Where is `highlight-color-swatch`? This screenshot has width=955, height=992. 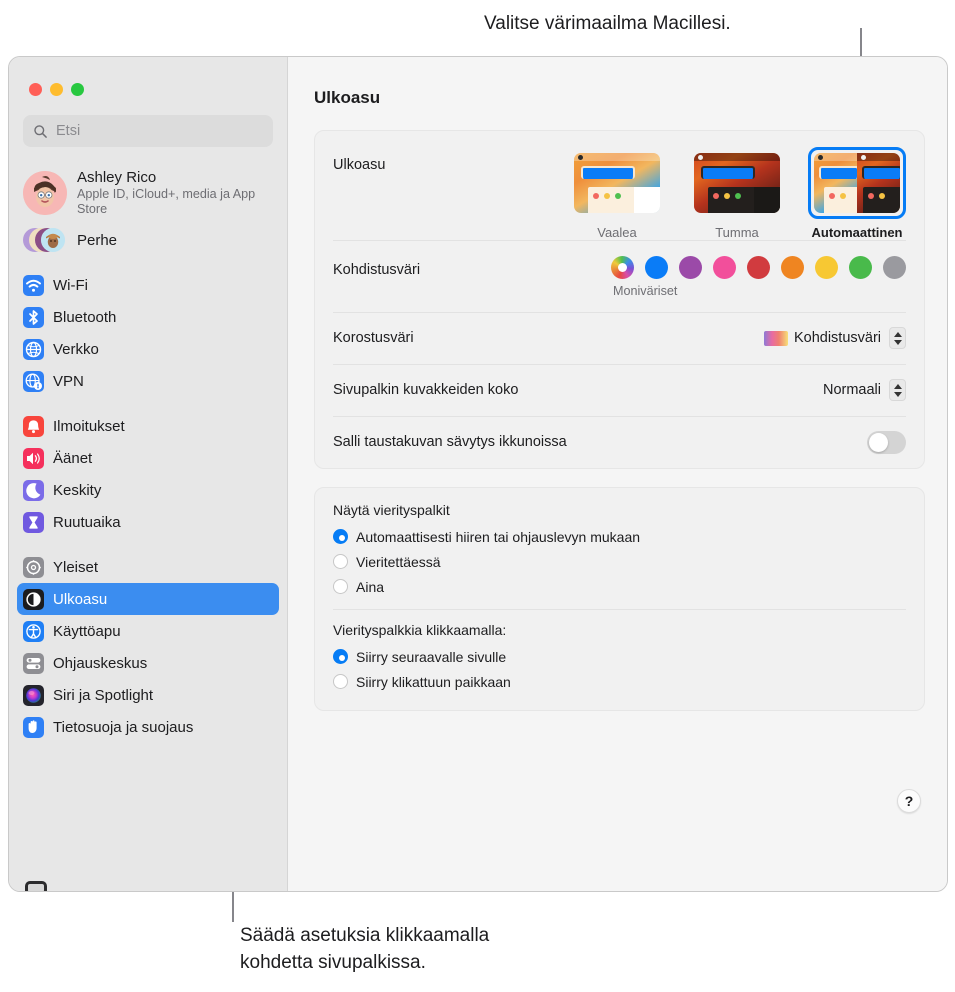 highlight-color-swatch is located at coordinates (775, 338).